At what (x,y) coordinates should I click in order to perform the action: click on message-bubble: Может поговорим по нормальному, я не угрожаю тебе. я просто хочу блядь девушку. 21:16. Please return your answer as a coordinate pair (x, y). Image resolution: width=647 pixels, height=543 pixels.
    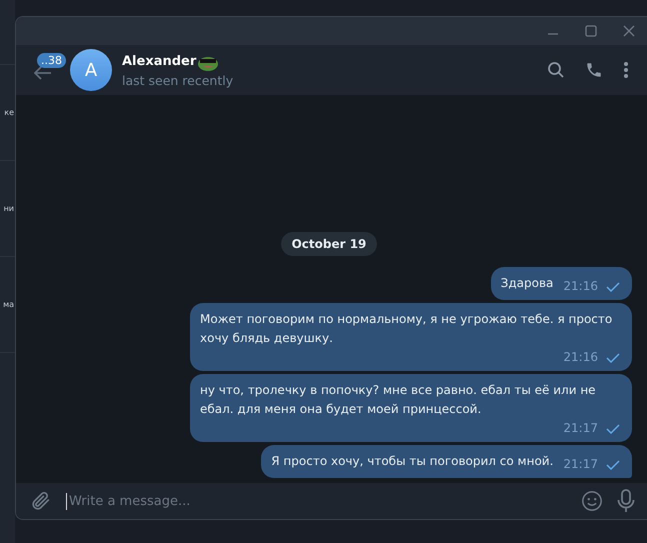
    Looking at the image, I should click on (411, 337).